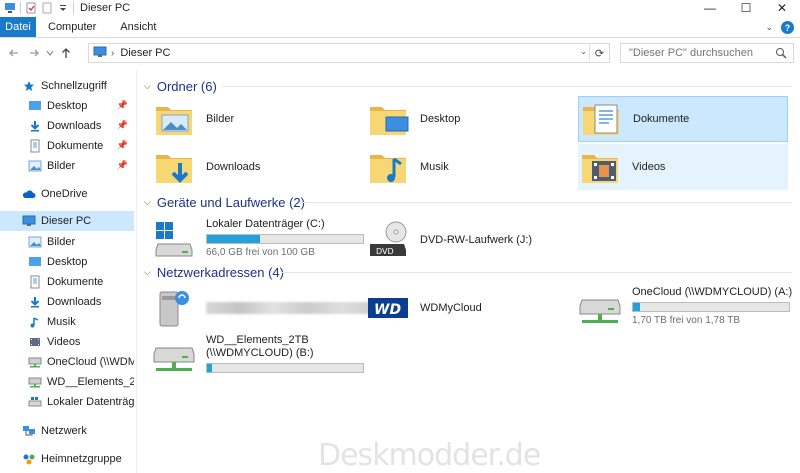  I want to click on folder-tile-videos: Videos, so click(683, 167).